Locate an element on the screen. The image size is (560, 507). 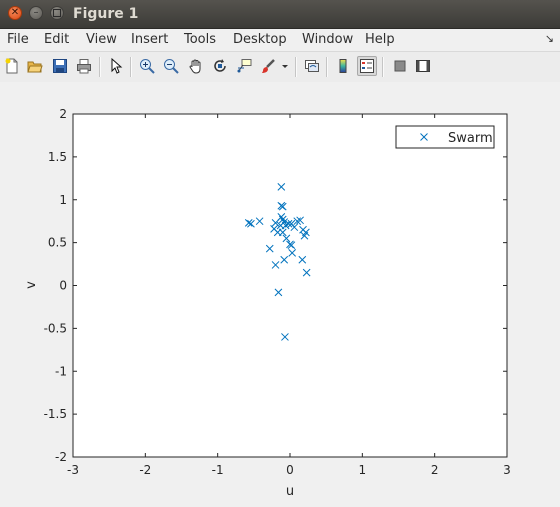
minimize-icon: – is located at coordinates (36, 12).